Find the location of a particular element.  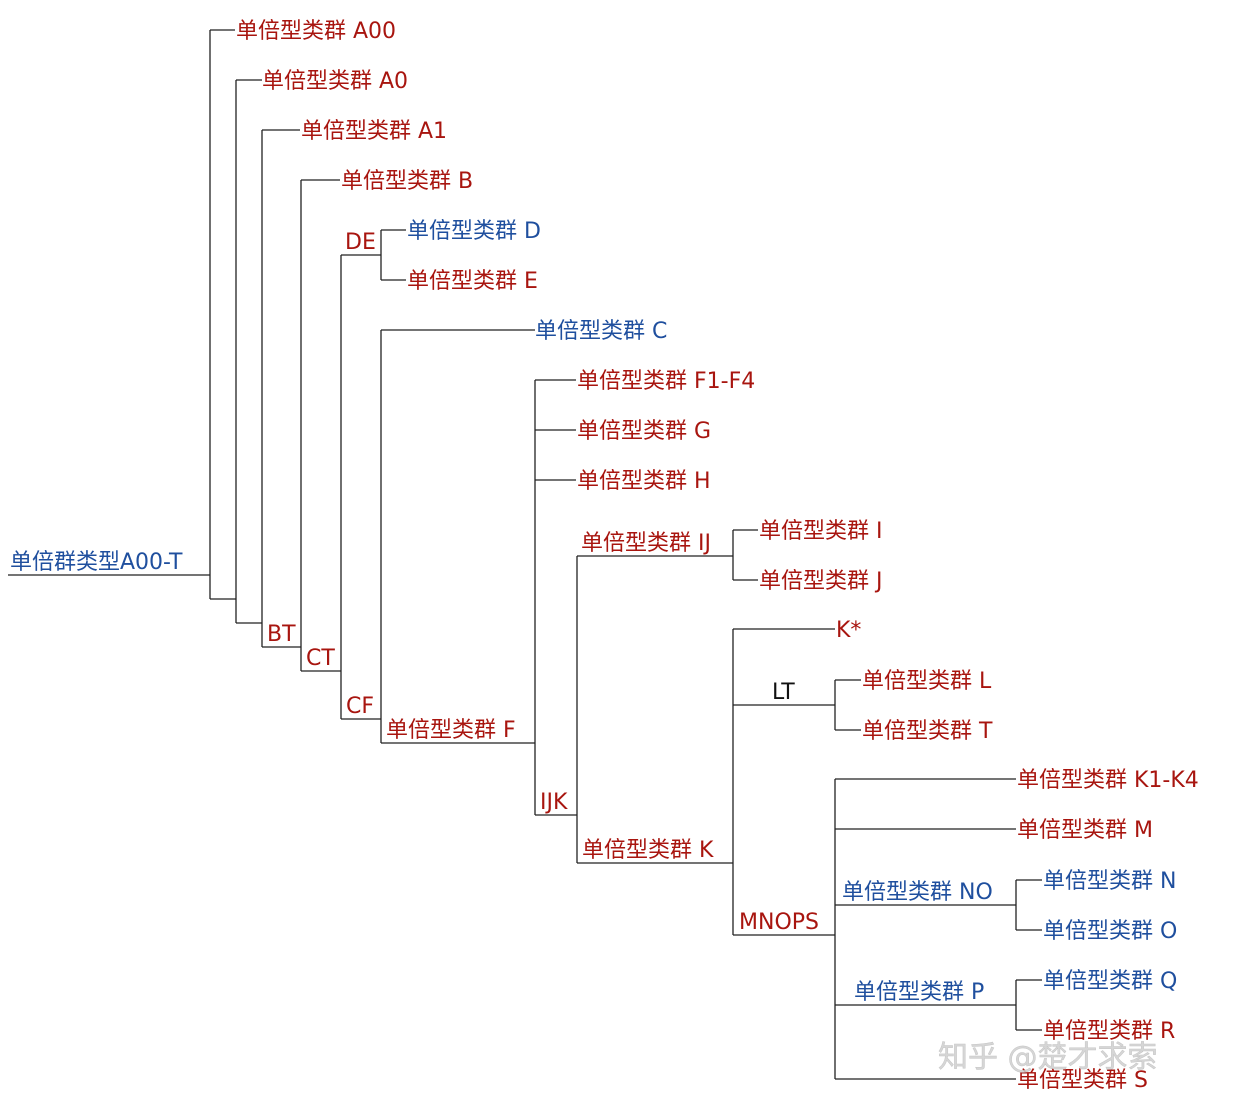

node-label-bt: BT is located at coordinates (281, 634).